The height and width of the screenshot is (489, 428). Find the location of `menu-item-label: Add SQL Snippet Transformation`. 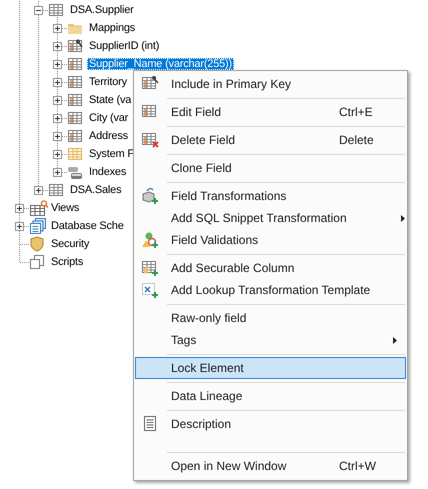

menu-item-label: Add SQL Snippet Transformation is located at coordinates (258, 218).